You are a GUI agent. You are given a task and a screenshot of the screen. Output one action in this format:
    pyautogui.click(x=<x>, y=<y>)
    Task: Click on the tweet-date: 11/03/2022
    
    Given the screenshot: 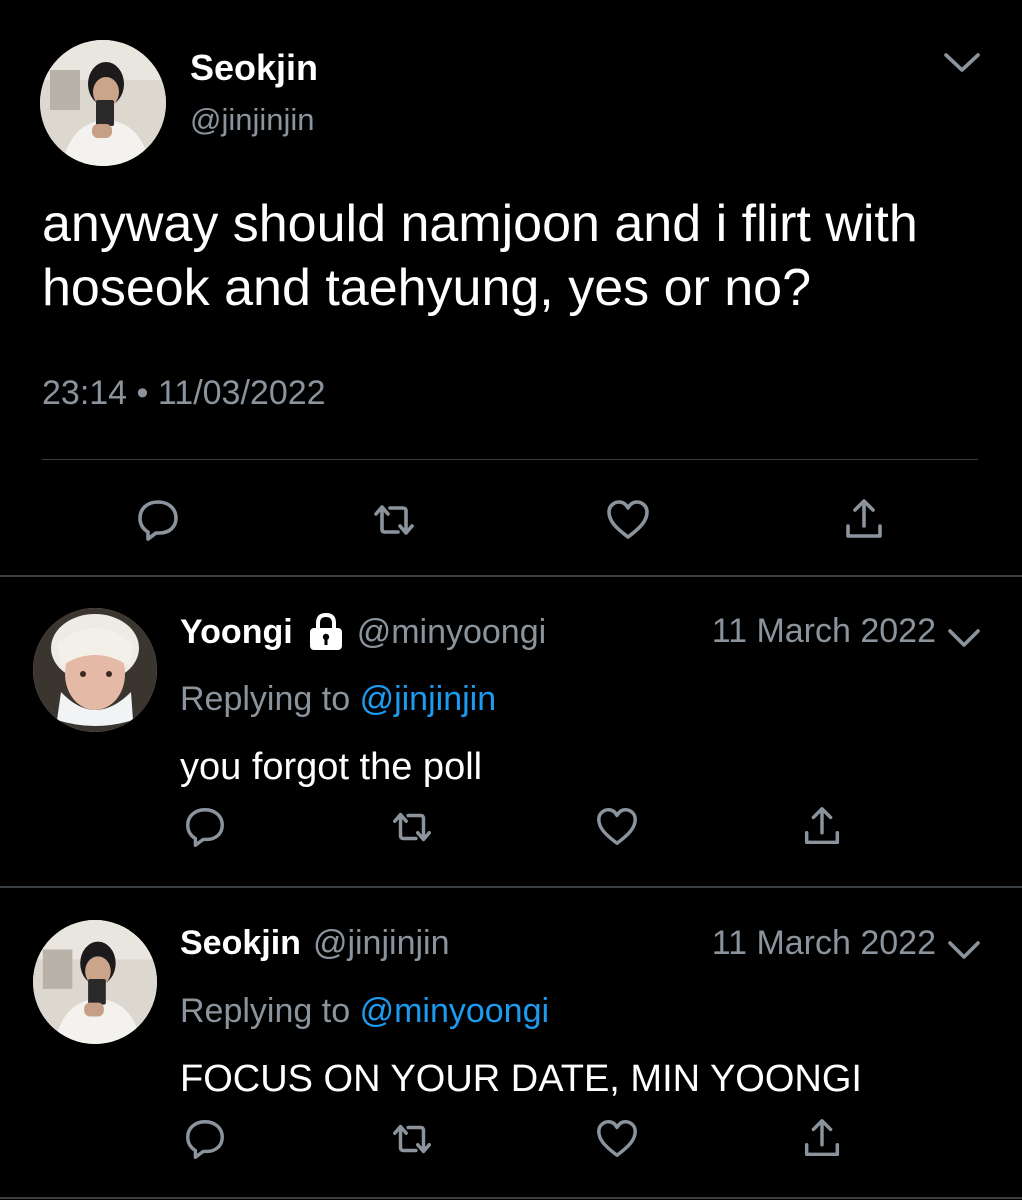 What is the action you would take?
    pyautogui.click(x=241, y=393)
    